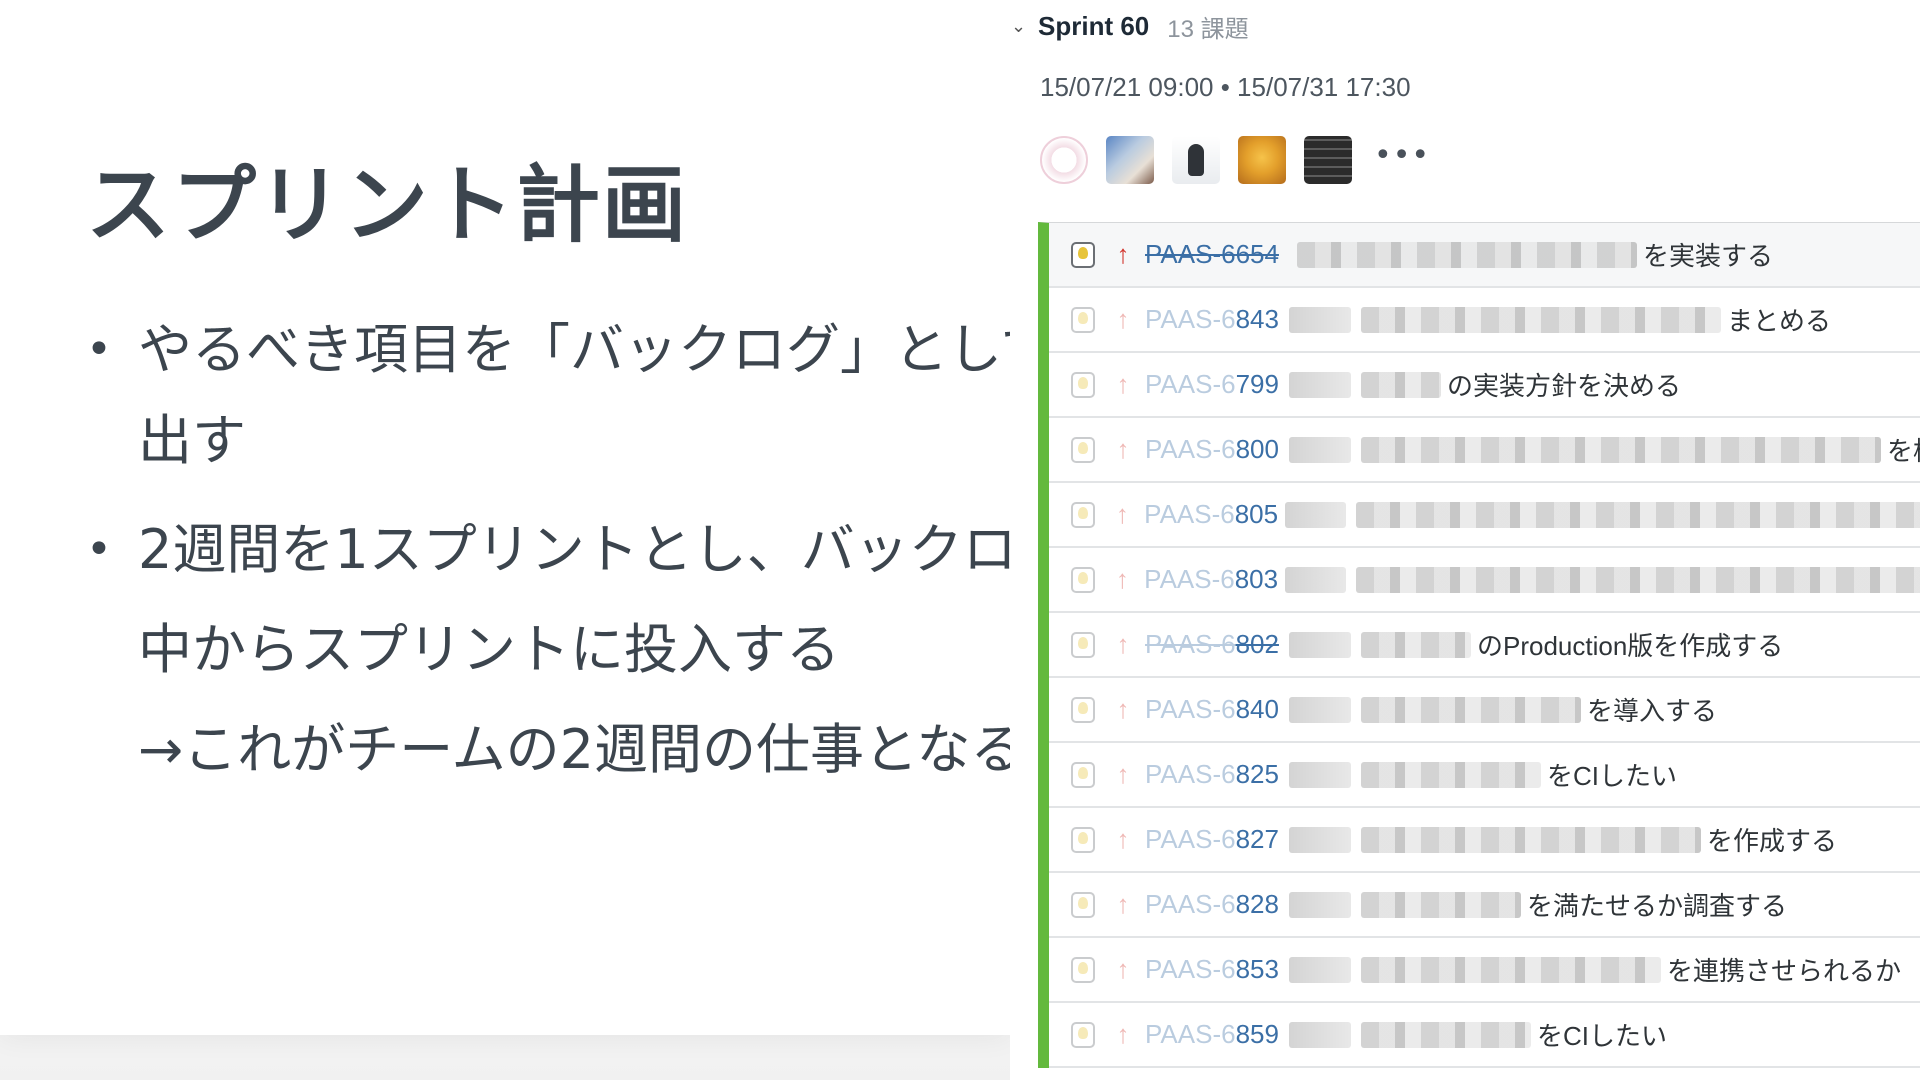 This screenshot has height=1080, width=1920. What do you see at coordinates (1484, 905) in the screenshot?
I see `issue-row: ↑ PAAS-6828 を満たせるか調査する` at bounding box center [1484, 905].